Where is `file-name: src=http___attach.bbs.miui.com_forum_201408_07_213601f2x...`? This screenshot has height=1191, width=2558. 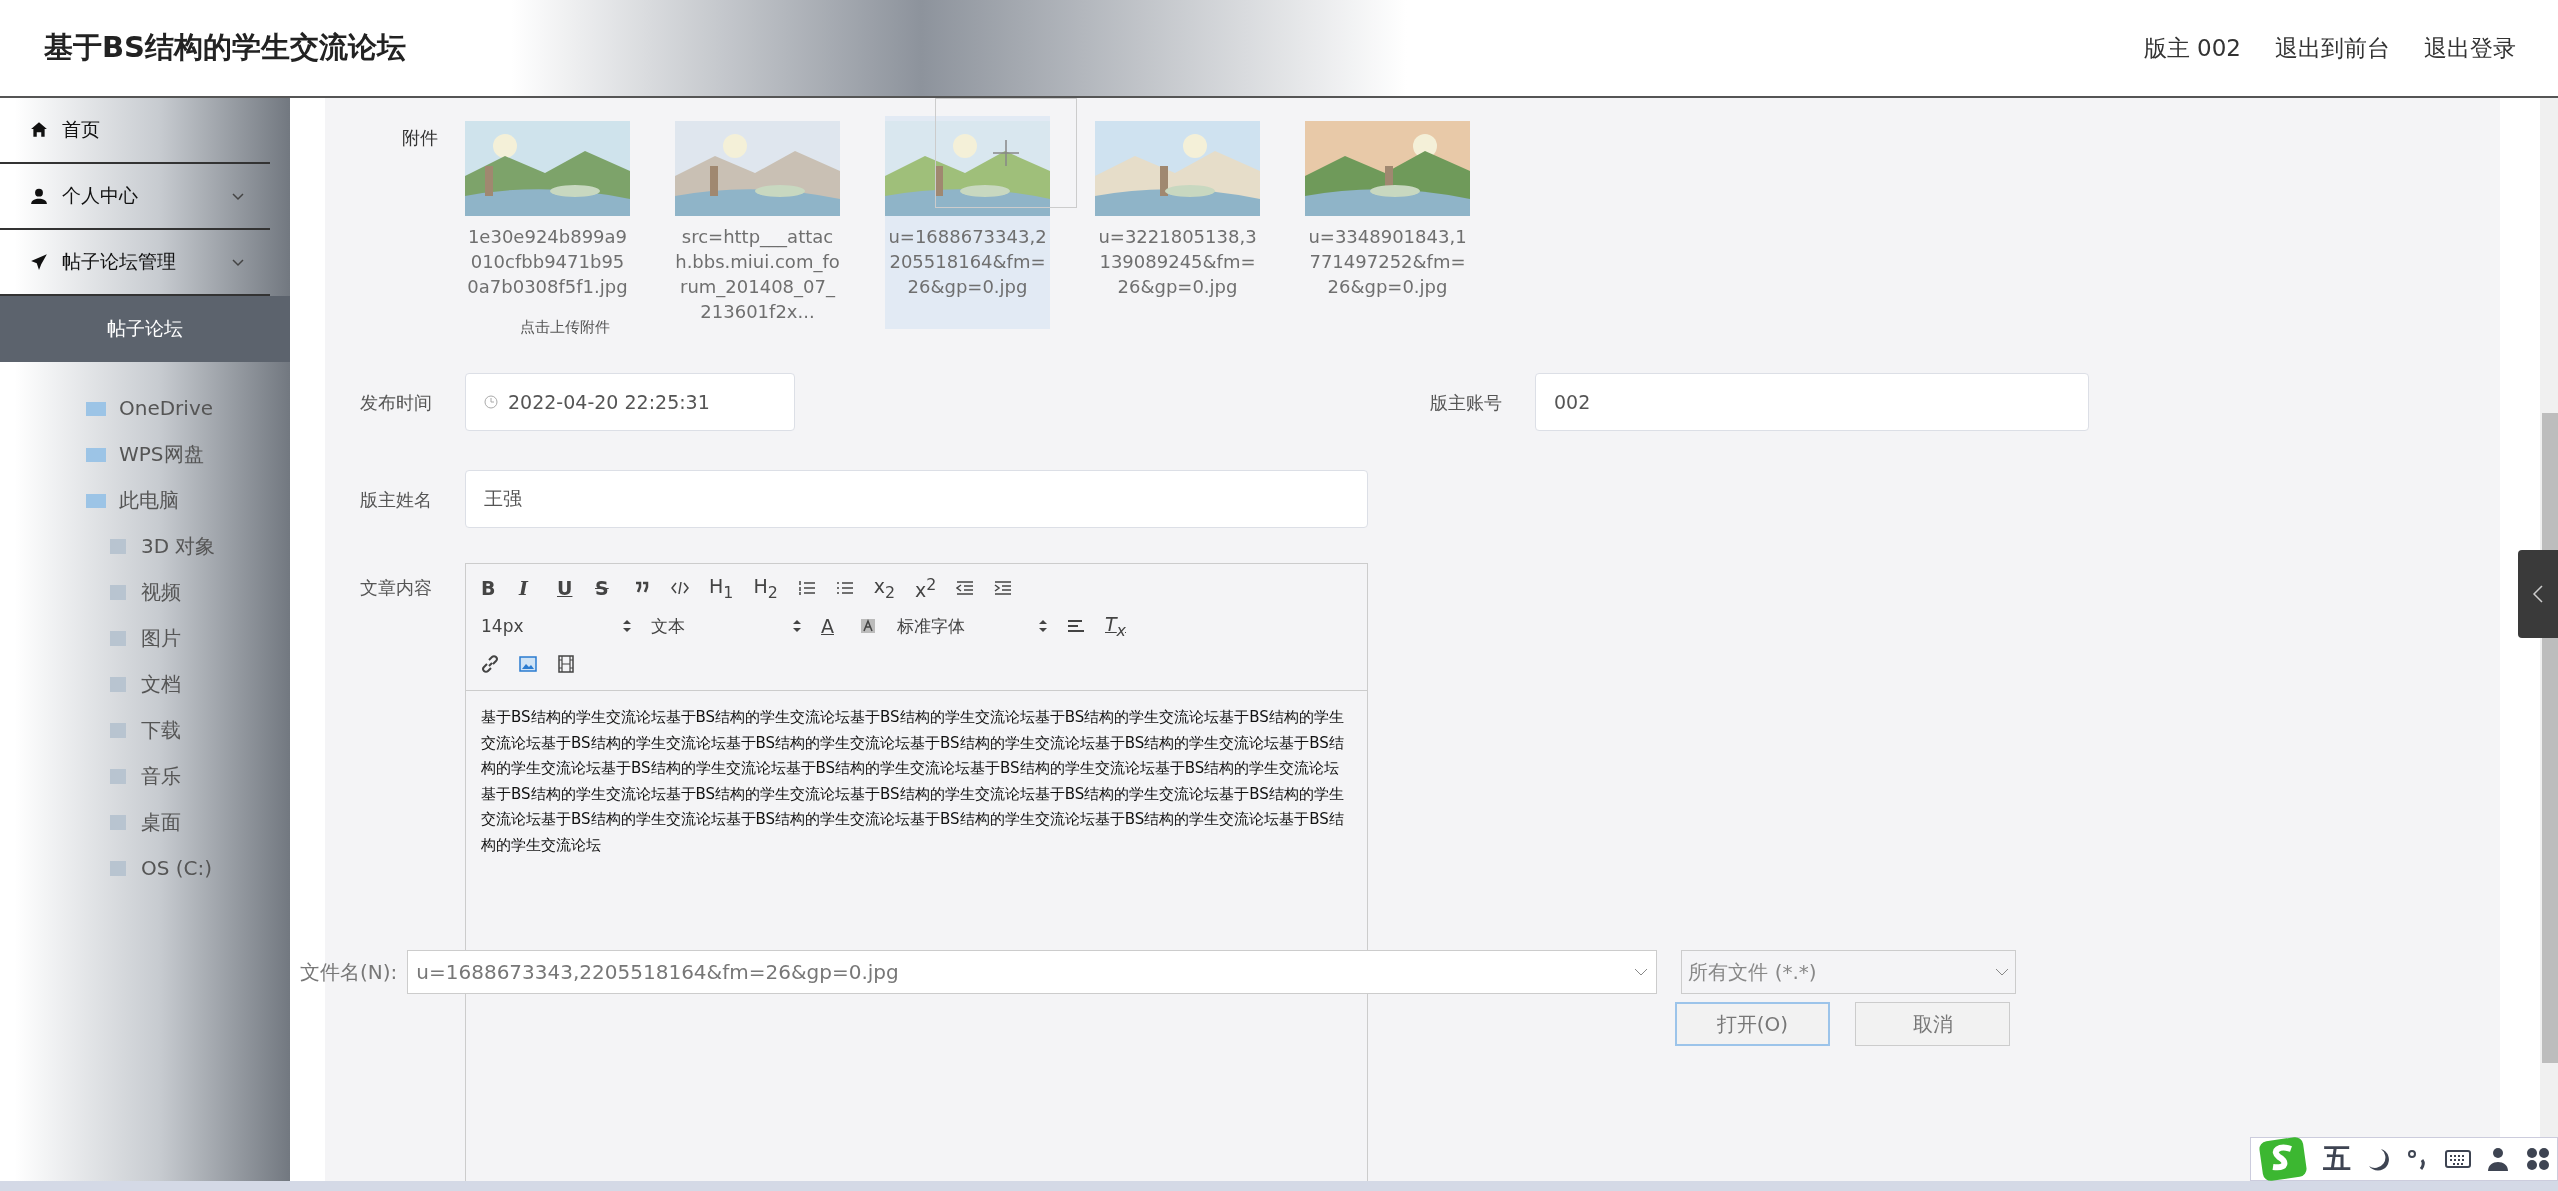 file-name: src=http___attach.bbs.miui.com_forum_201408_07_213601f2x... is located at coordinates (757, 274).